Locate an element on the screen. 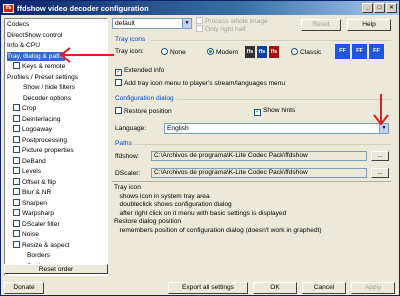 This screenshot has width=400, height=296. sidebar-item: Info & CPU is located at coordinates (23, 45).